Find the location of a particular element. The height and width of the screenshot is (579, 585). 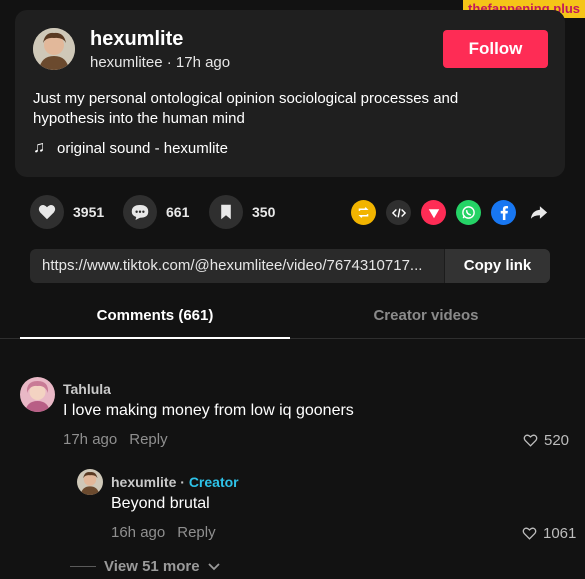

whatsapp-icon is located at coordinates (468, 212).